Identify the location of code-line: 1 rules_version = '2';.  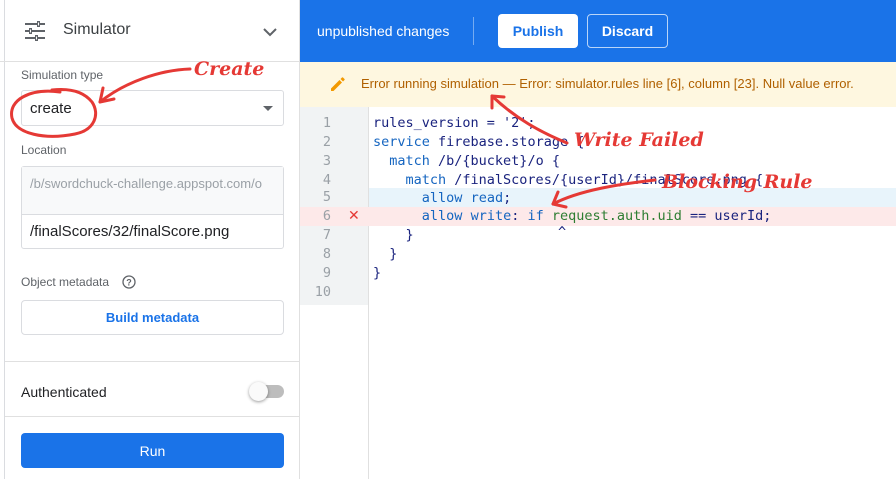
(598, 123).